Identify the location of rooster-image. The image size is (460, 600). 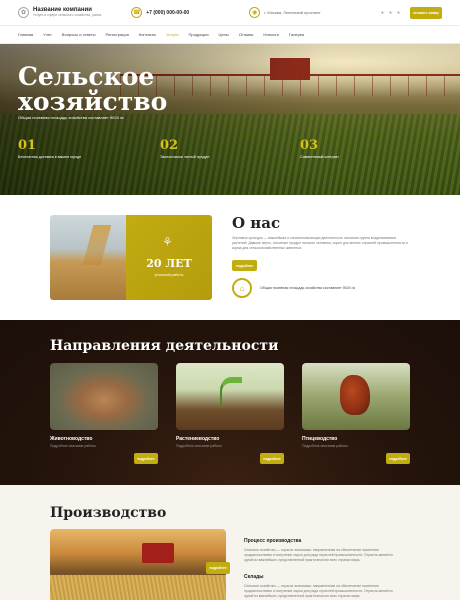
(355, 395).